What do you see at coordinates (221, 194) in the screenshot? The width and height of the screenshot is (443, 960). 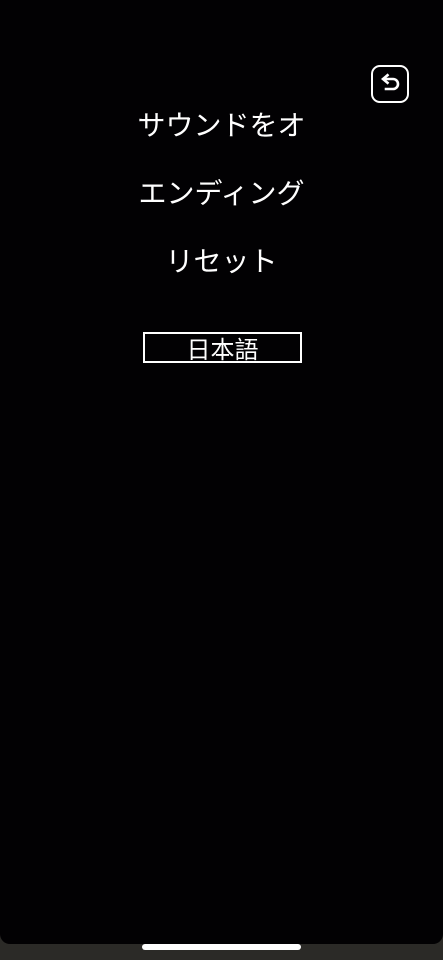 I see `ending-button: エンディング` at bounding box center [221, 194].